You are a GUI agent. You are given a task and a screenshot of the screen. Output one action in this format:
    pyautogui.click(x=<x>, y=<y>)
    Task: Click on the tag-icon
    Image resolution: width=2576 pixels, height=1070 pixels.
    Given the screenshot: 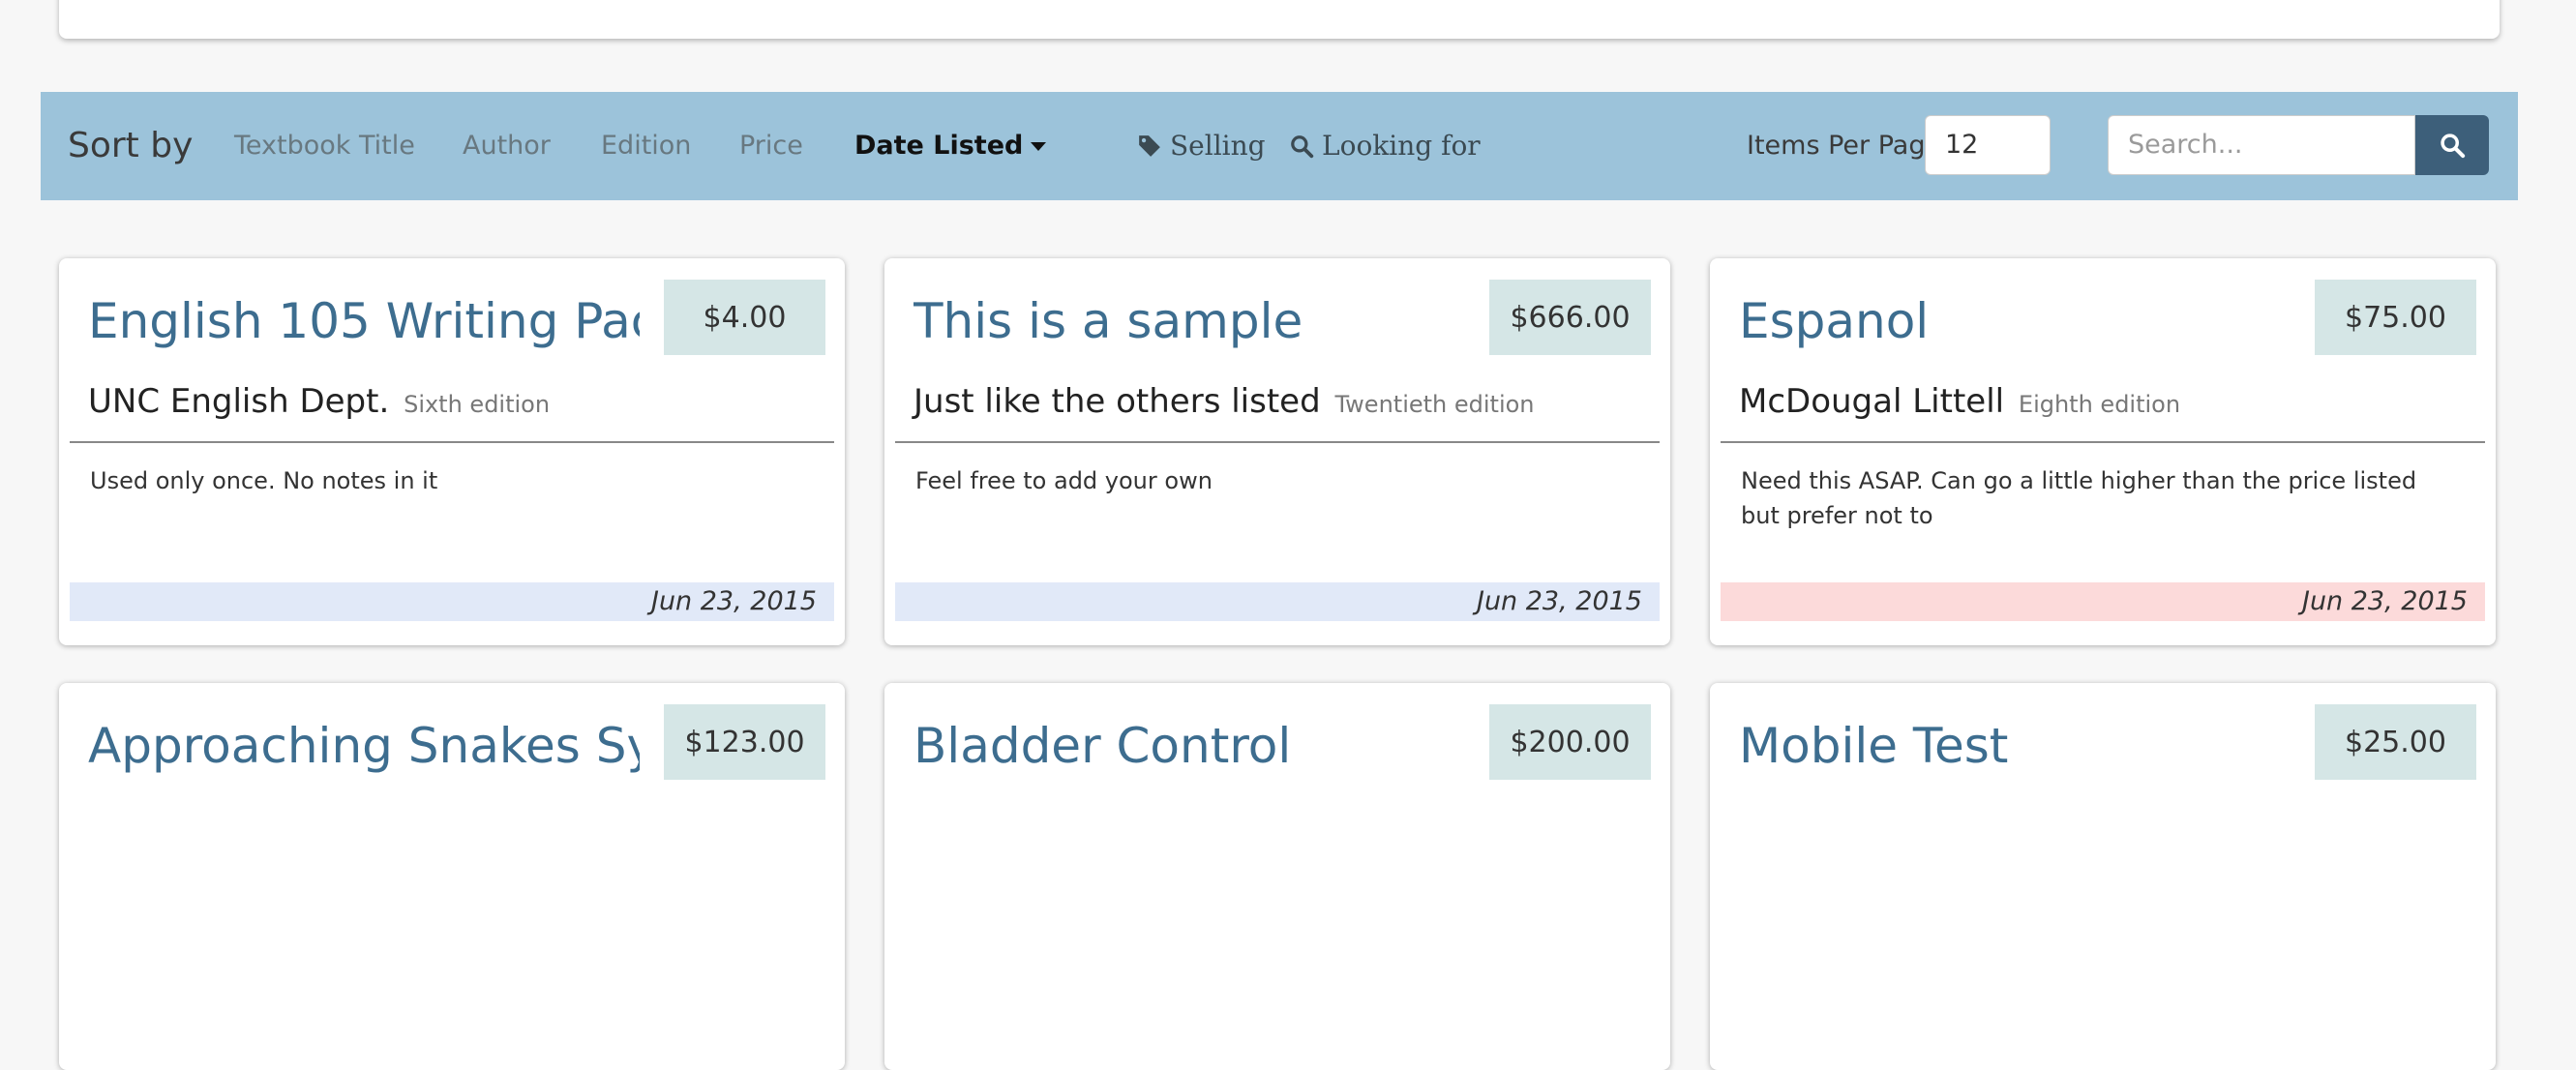 What is the action you would take?
    pyautogui.click(x=1149, y=146)
    